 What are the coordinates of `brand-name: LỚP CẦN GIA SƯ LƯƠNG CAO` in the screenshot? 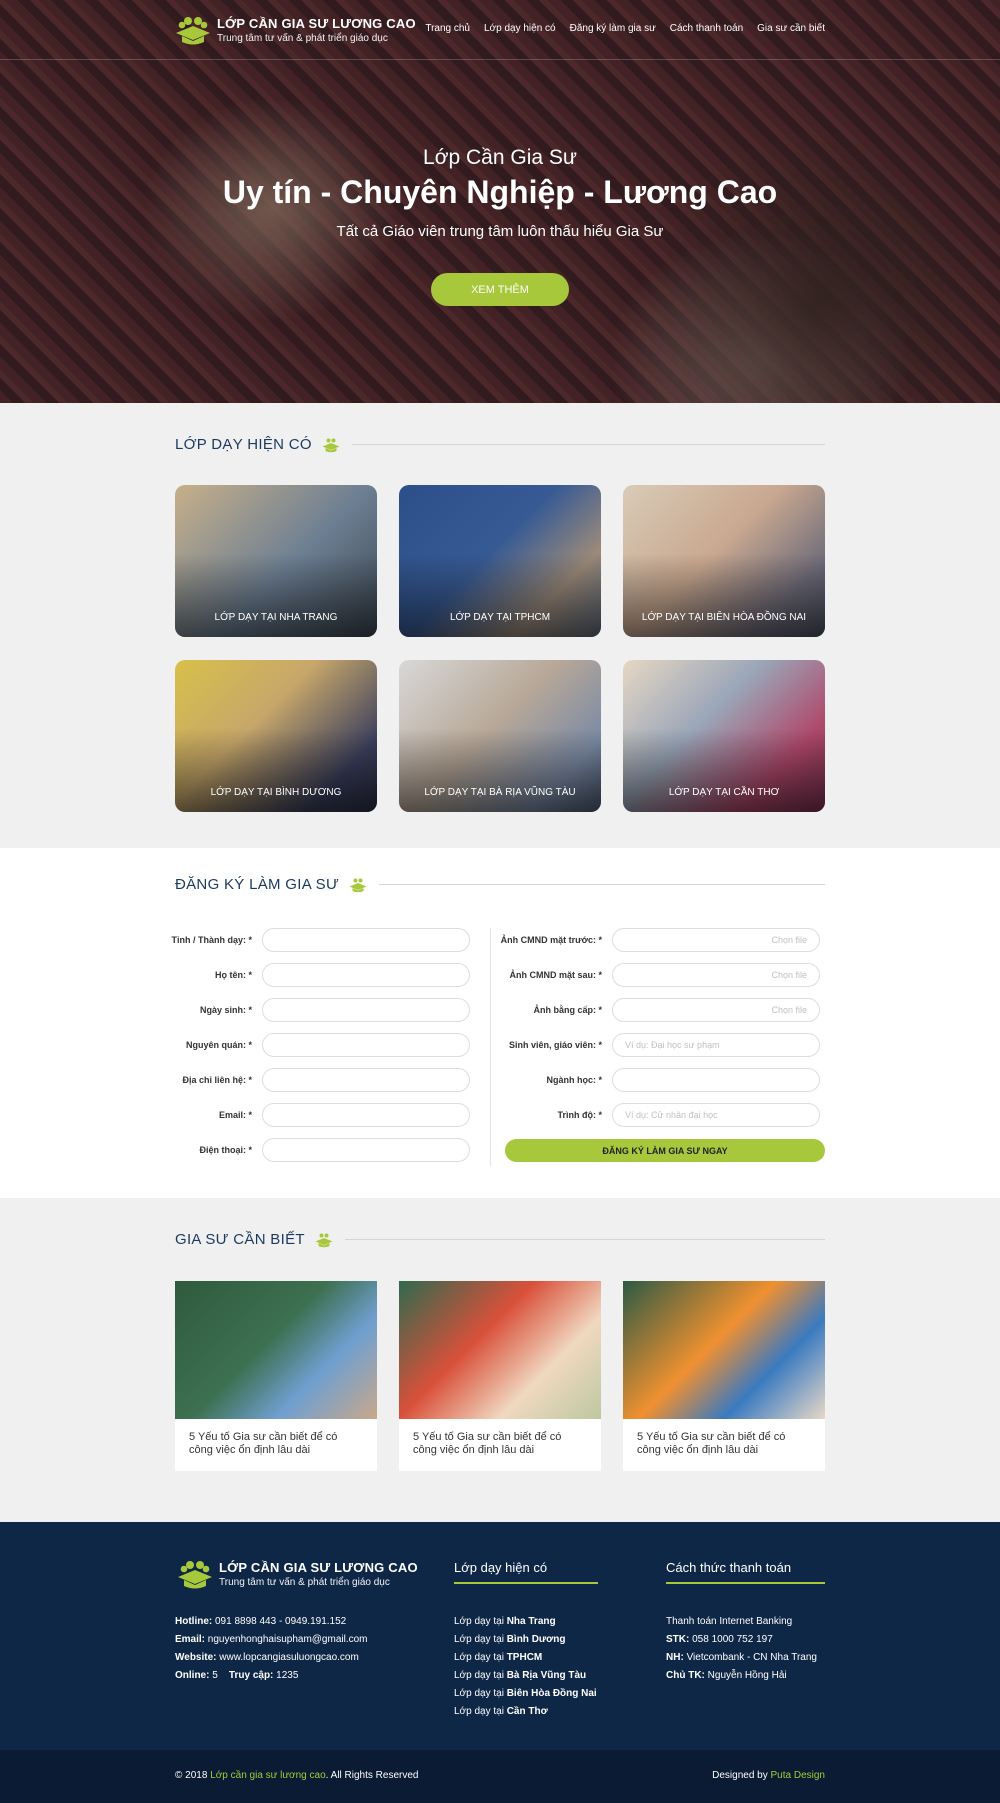 It's located at (316, 23).